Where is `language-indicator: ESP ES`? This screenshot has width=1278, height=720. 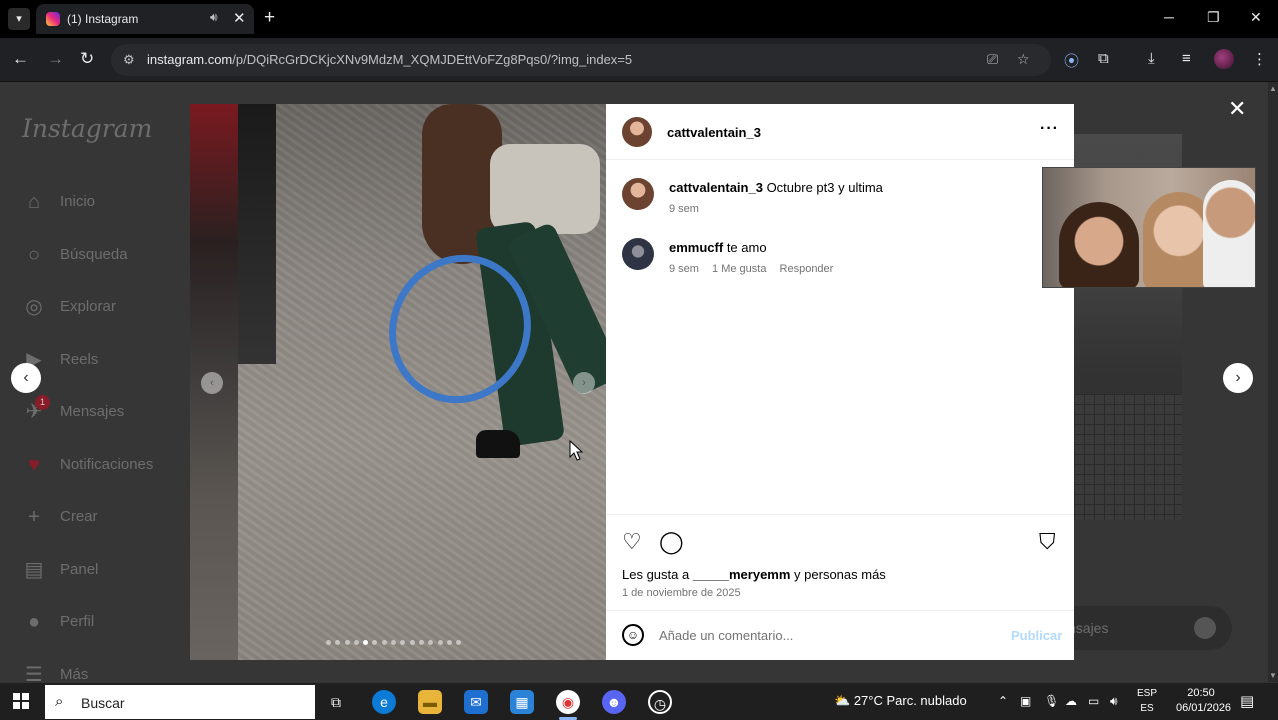 language-indicator: ESP ES is located at coordinates (1147, 701).